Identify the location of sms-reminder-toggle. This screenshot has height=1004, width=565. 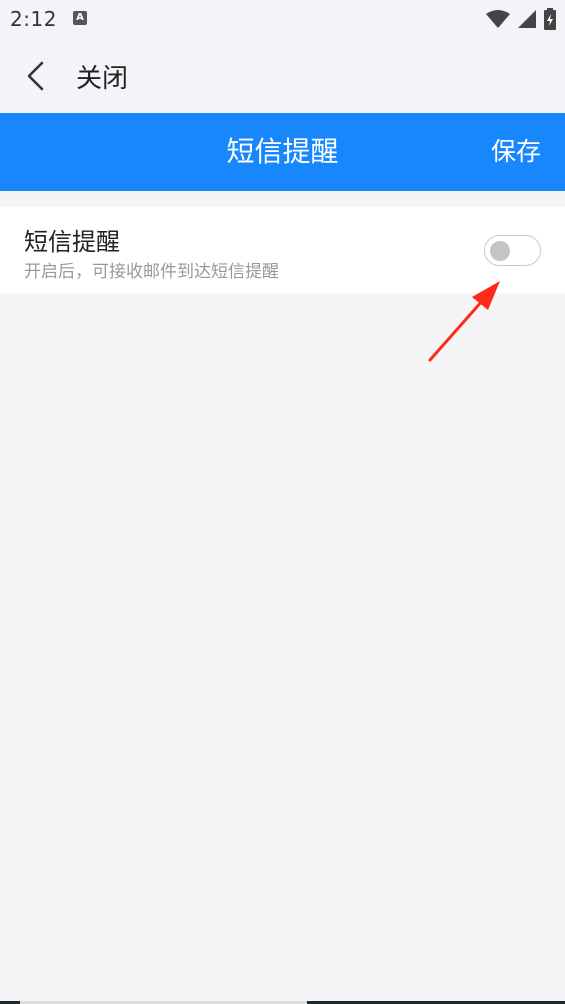
(512, 250).